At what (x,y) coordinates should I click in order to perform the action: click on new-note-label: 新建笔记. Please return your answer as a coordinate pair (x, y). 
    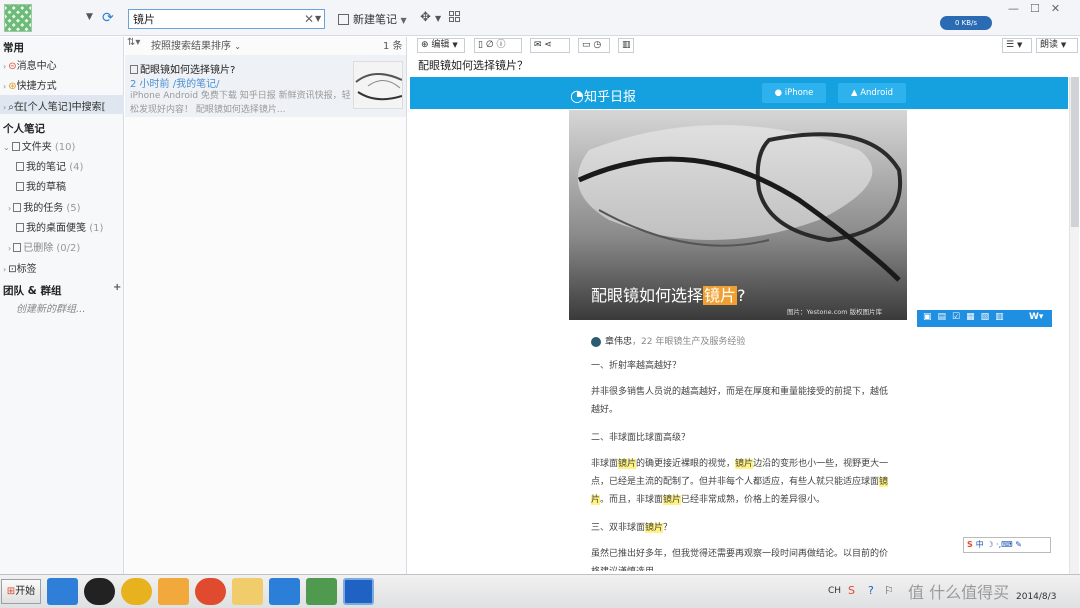
    Looking at the image, I should click on (375, 19).